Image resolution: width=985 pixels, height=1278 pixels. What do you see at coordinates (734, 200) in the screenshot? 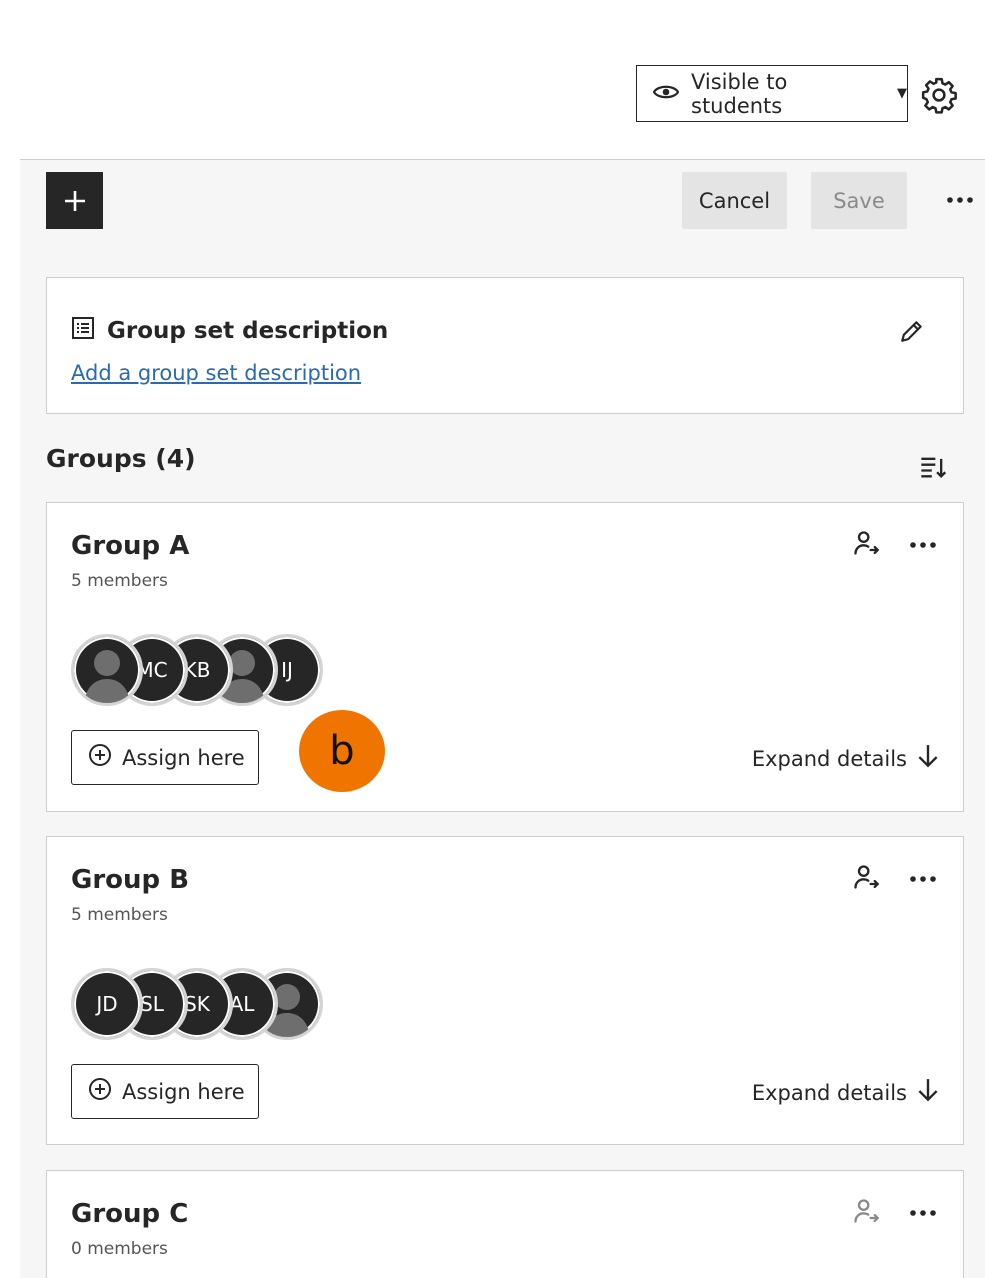
I see `cancel-button: Cancel` at bounding box center [734, 200].